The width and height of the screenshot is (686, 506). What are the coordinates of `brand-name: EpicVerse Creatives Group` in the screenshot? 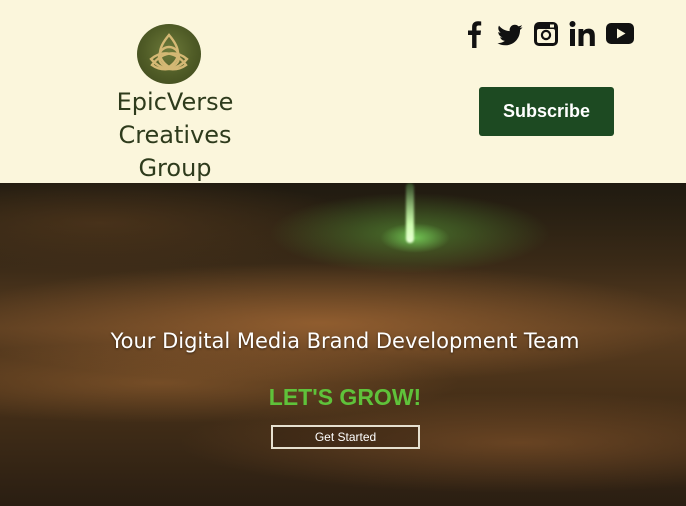 It's located at (175, 135).